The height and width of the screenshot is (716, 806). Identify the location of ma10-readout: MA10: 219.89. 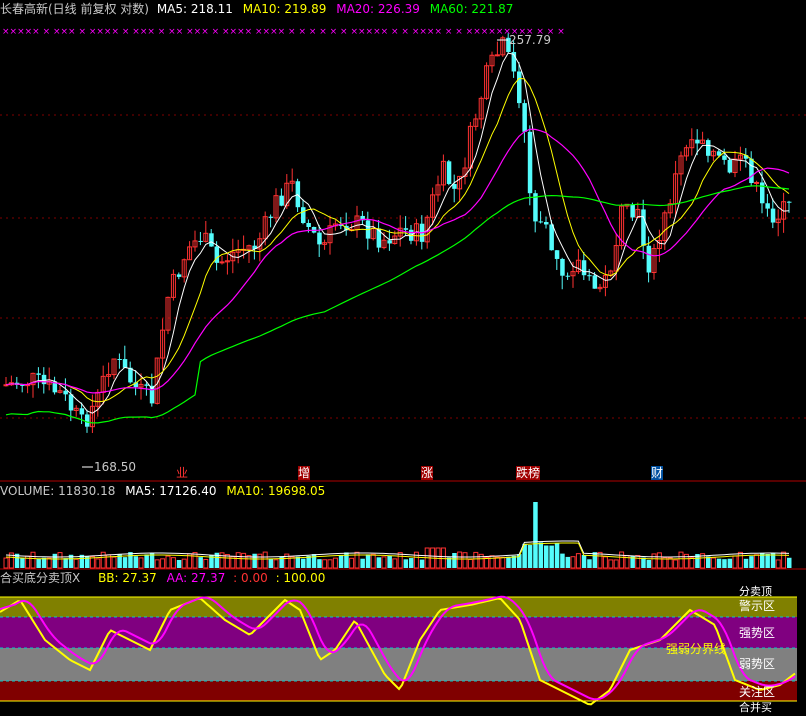
(284, 9).